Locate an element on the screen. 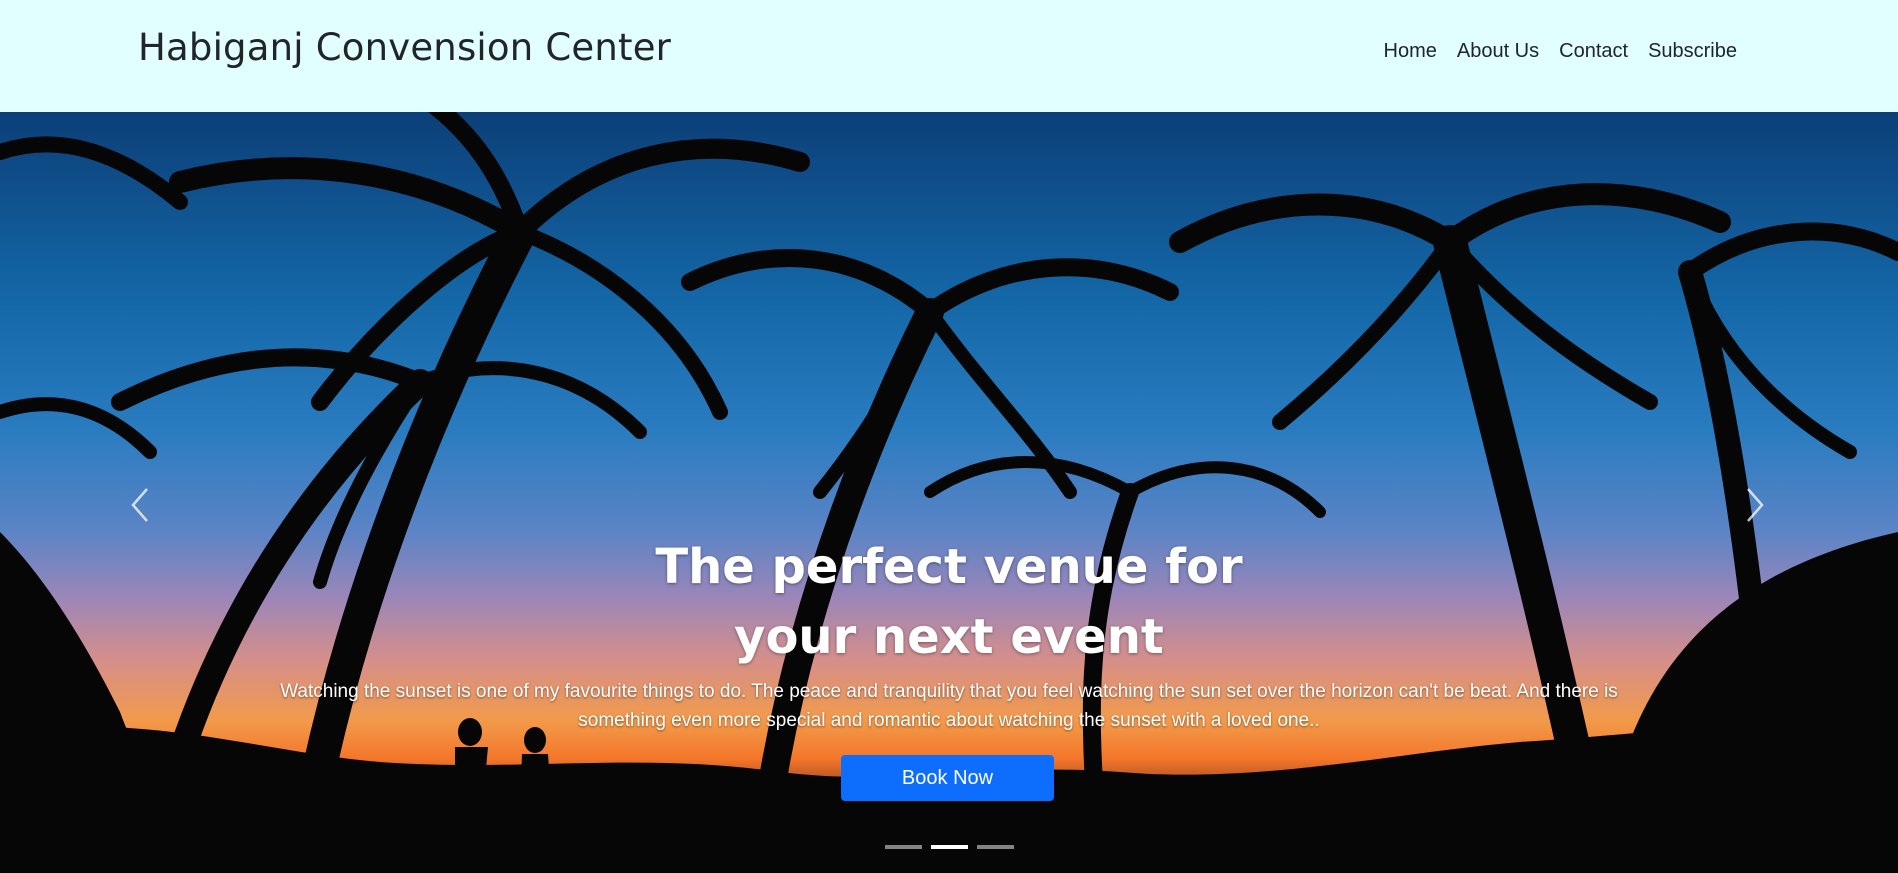  book-now-button: Book Now is located at coordinates (947, 778).